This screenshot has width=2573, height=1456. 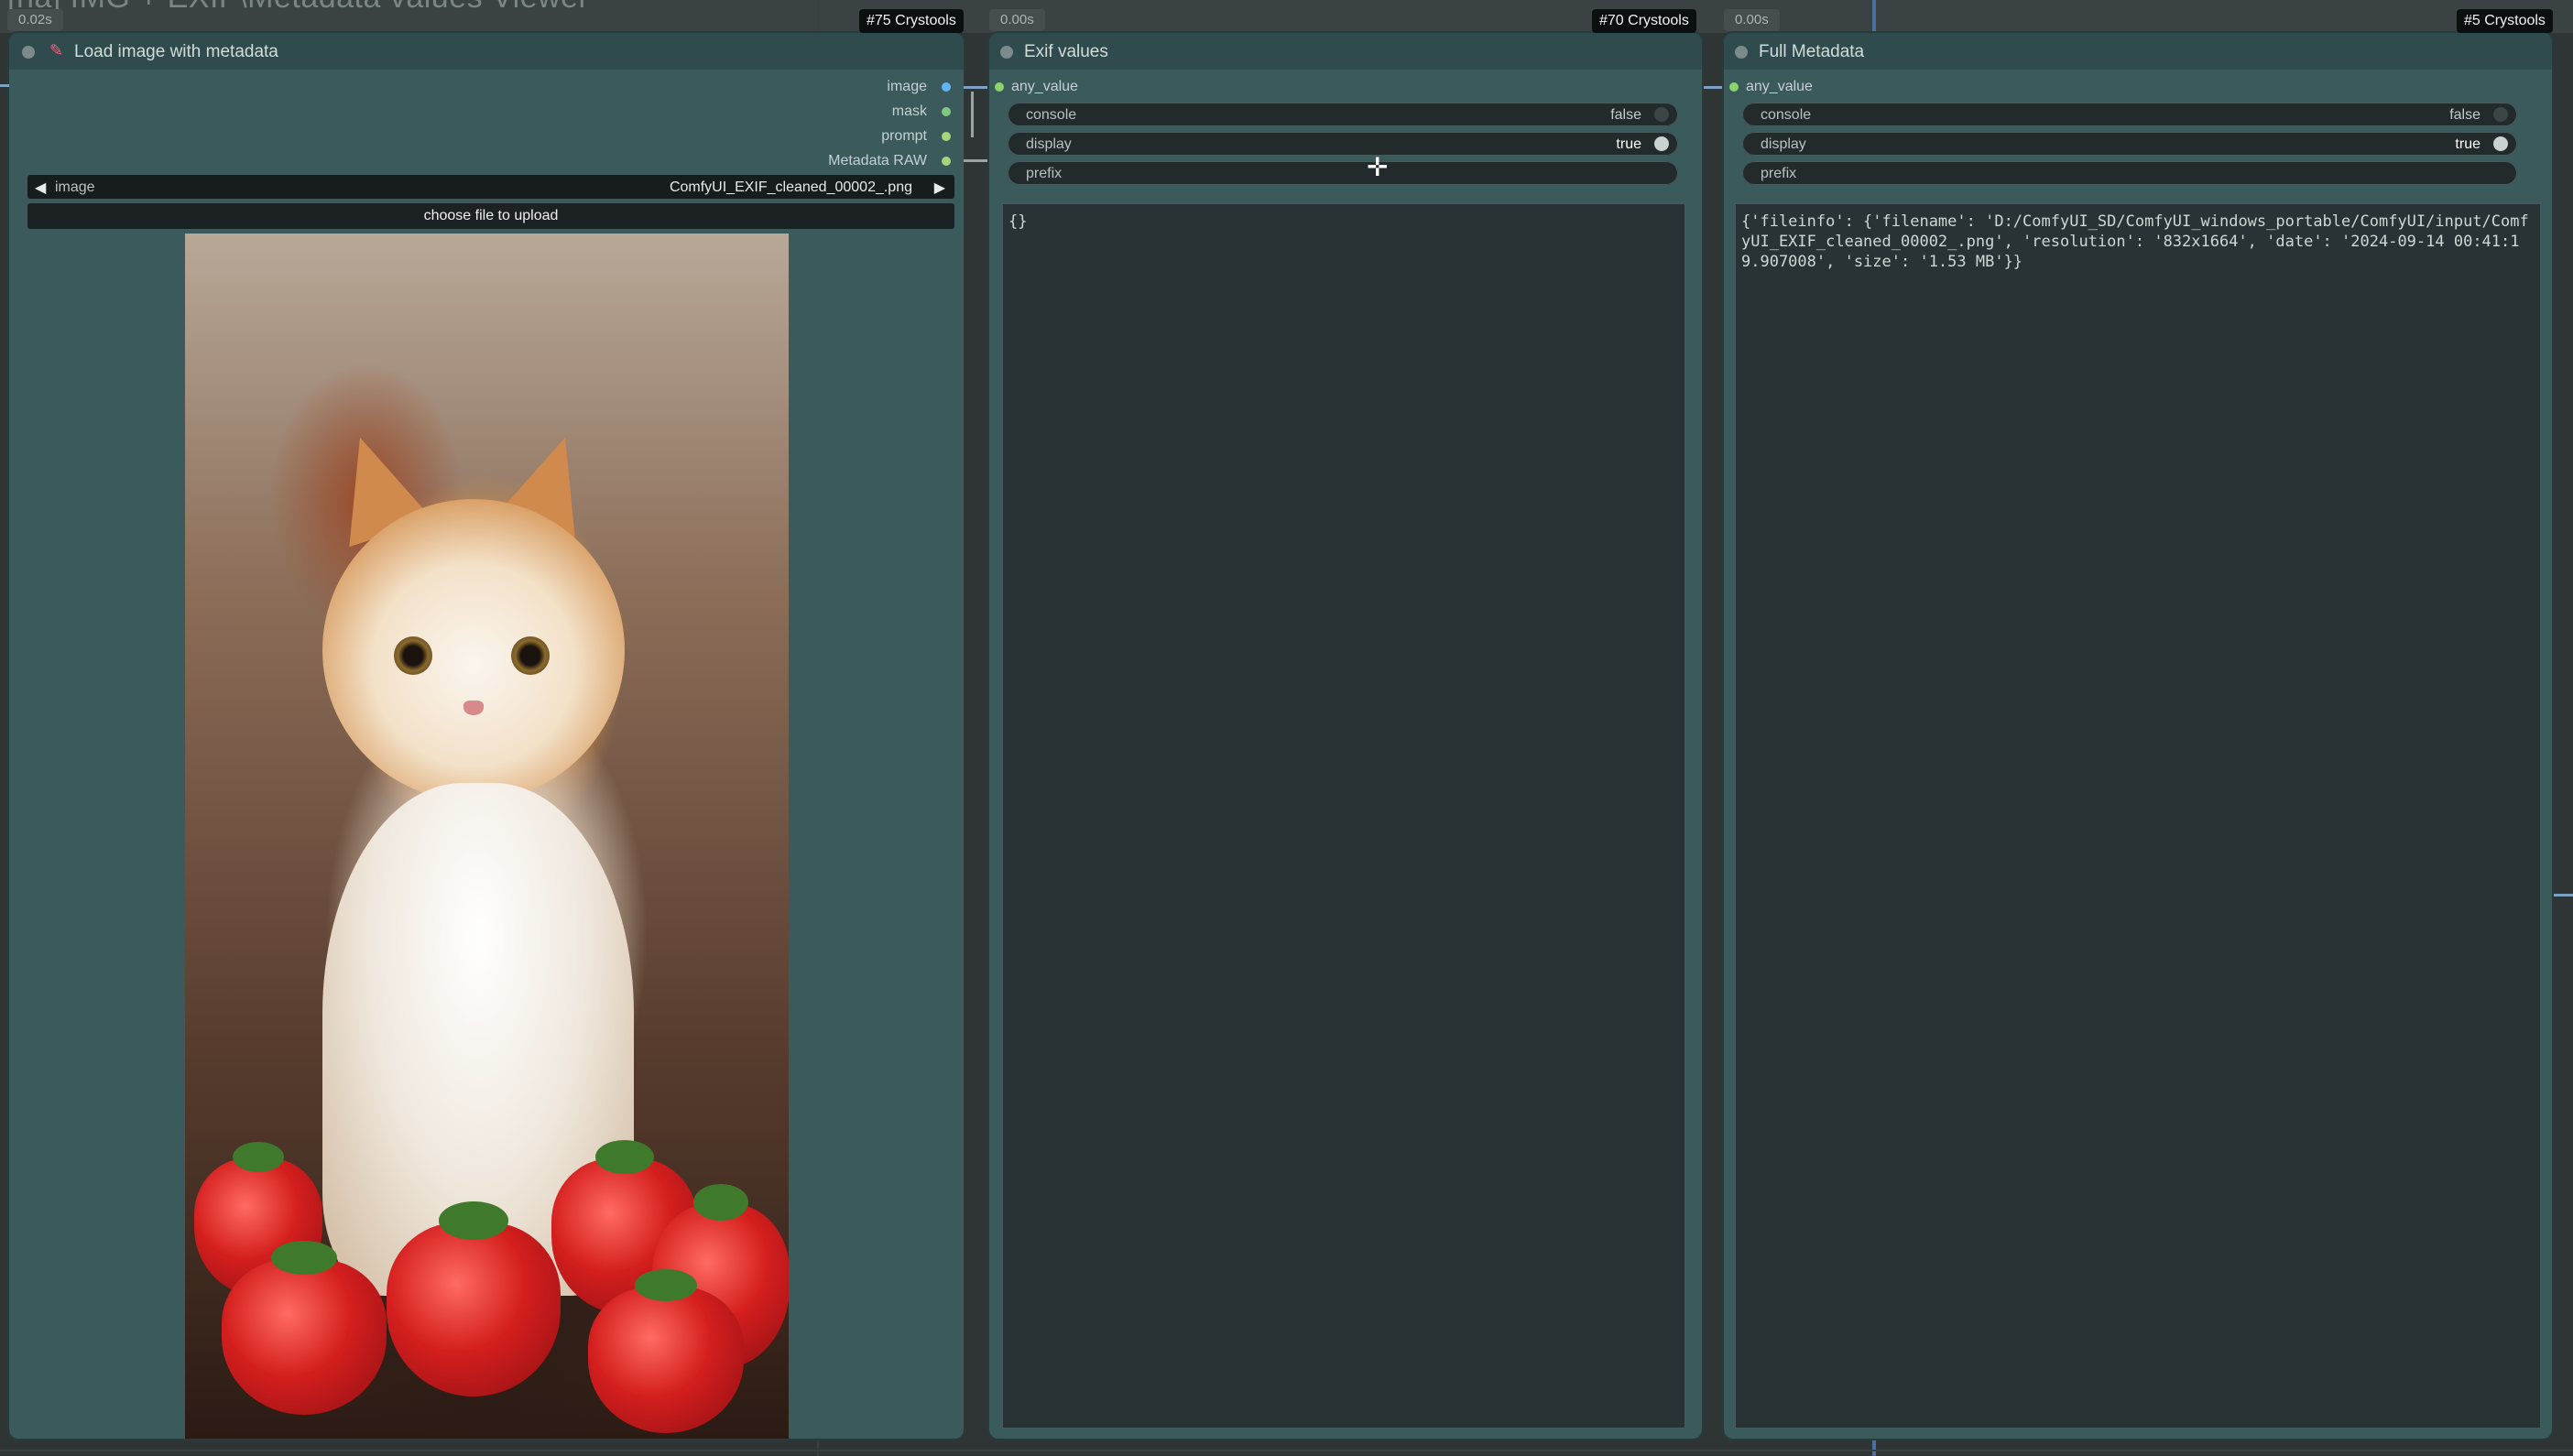 What do you see at coordinates (1812, 51) in the screenshot?
I see `node-title: Full Metadata` at bounding box center [1812, 51].